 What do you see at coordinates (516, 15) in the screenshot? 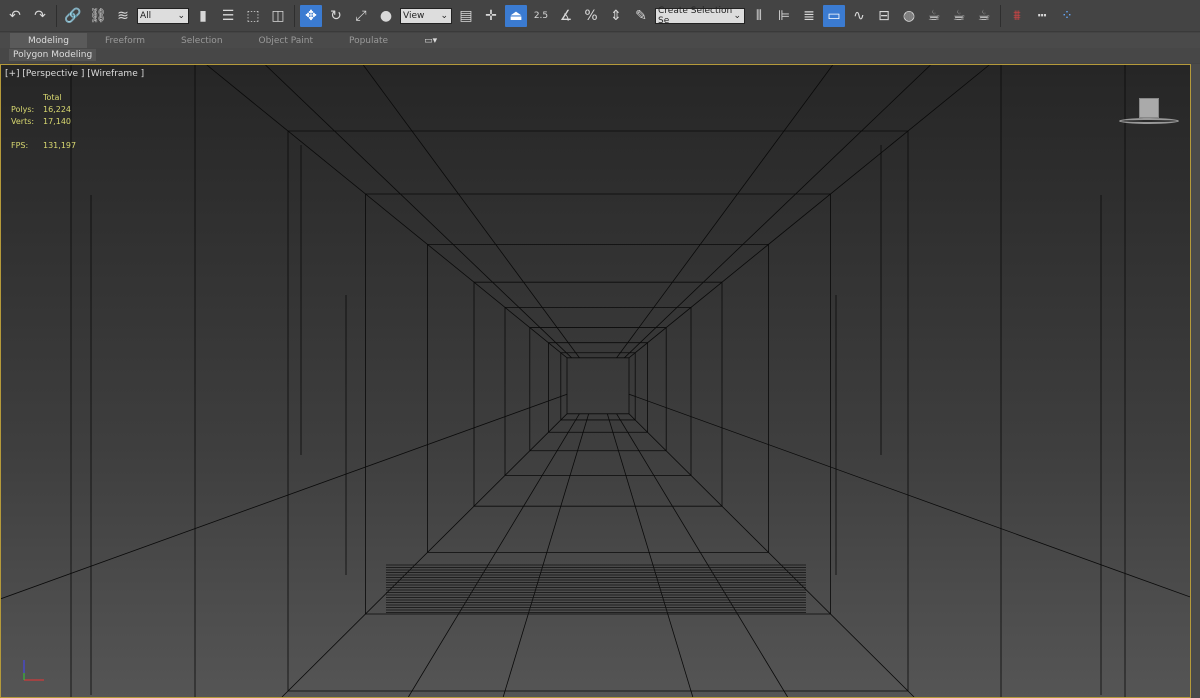
I see `keyboard-shortcut-icon: ⏏` at bounding box center [516, 15].